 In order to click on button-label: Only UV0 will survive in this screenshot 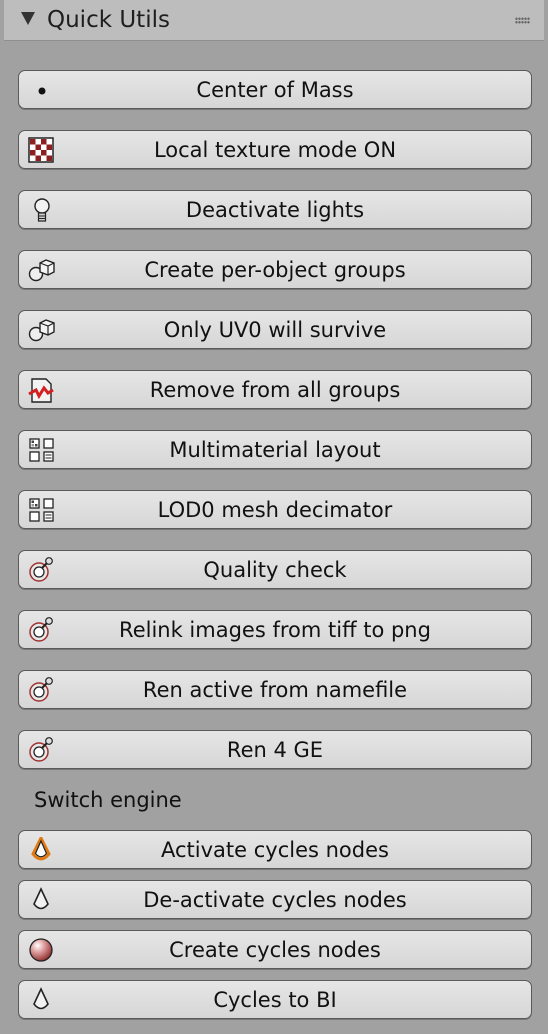, I will do `click(275, 330)`.